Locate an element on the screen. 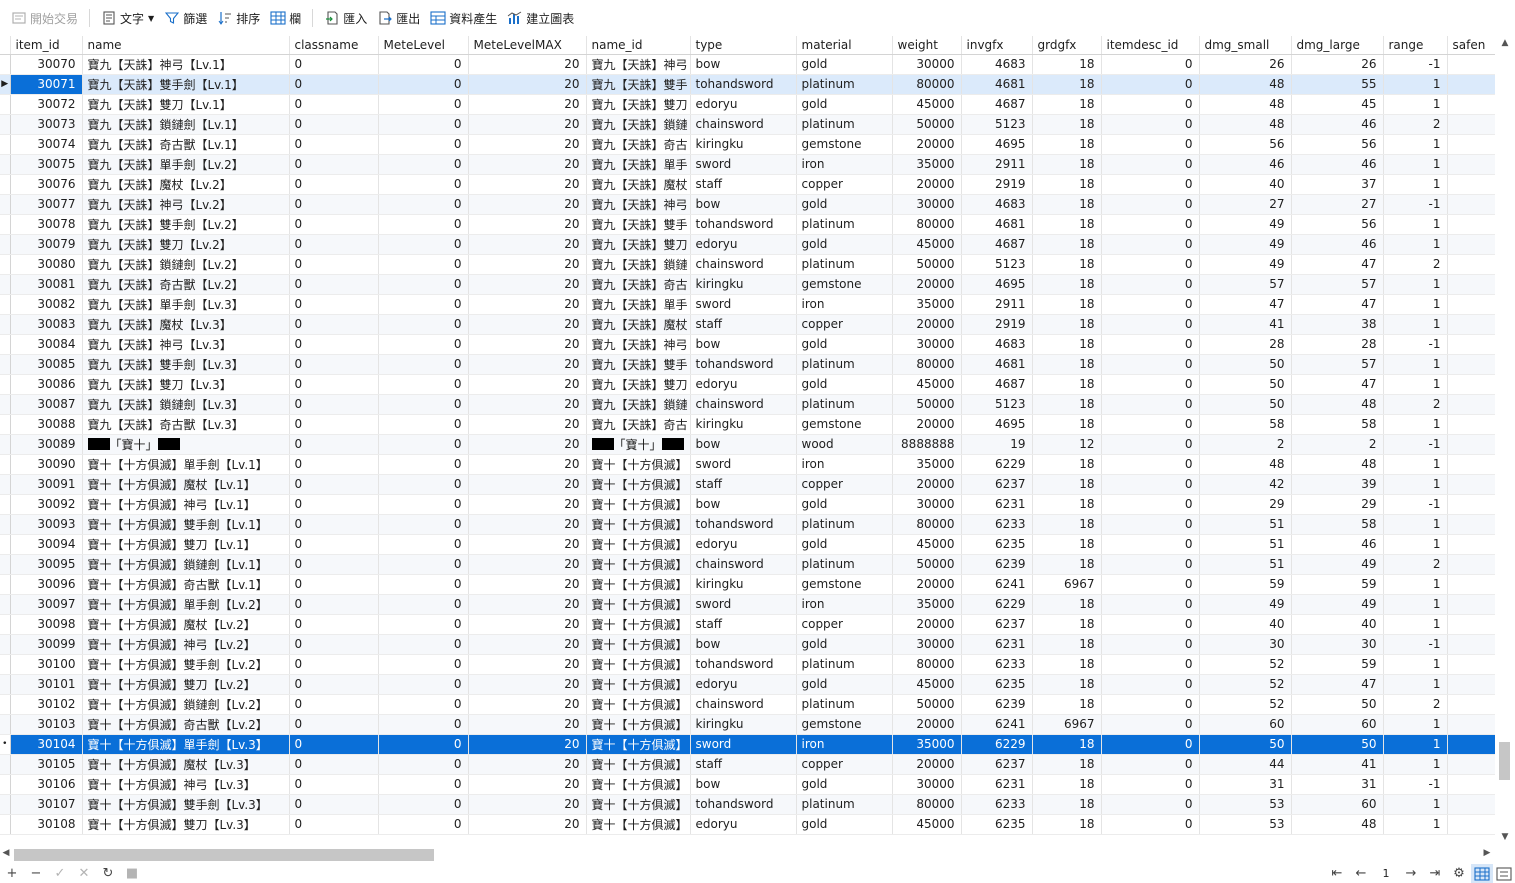 The image size is (1515, 883). column-header-safen: safen is located at coordinates (1471, 45).